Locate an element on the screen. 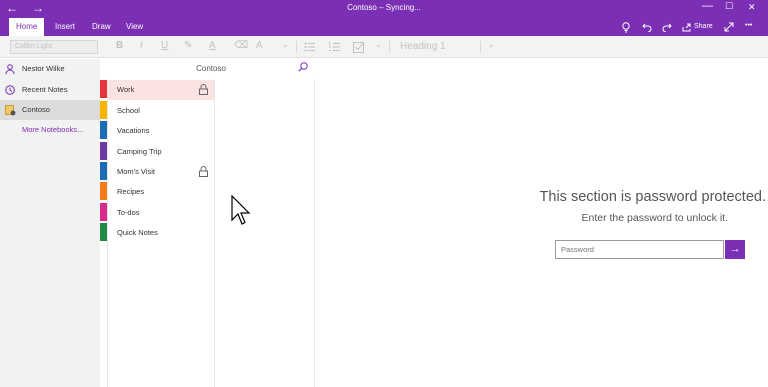 The height and width of the screenshot is (387, 768). title-bar: ← → Contoso – Syncing... — ☐ ✕ is located at coordinates (384, 9).